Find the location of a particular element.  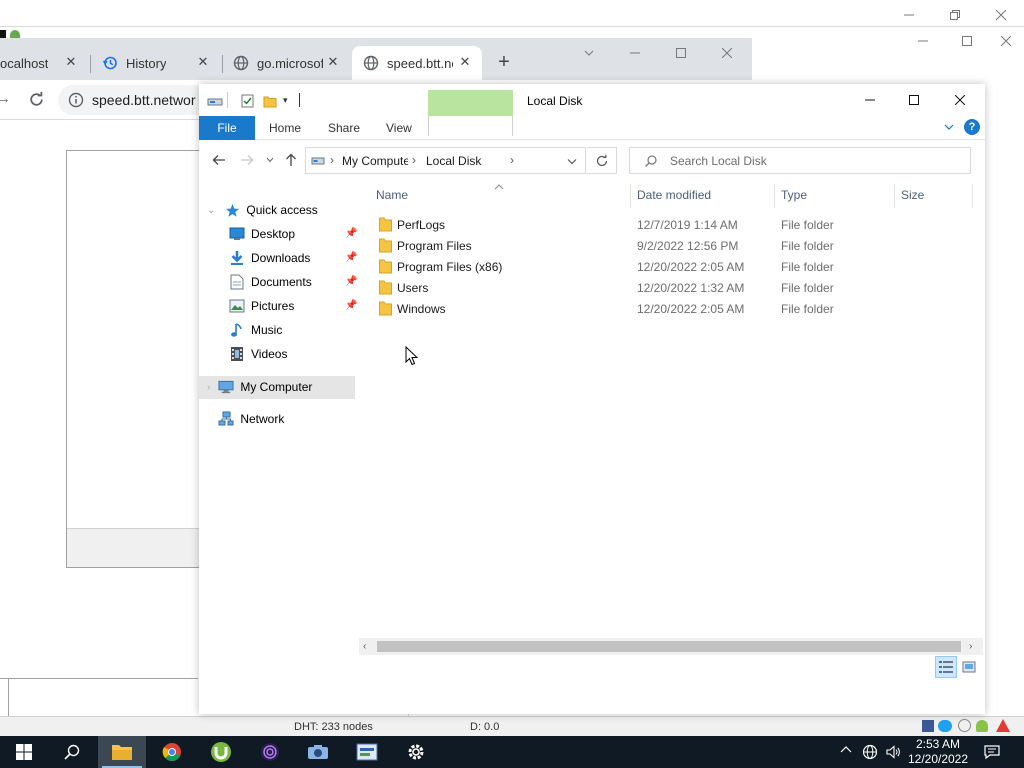

column-header-date-modified: Date modified is located at coordinates (674, 195).